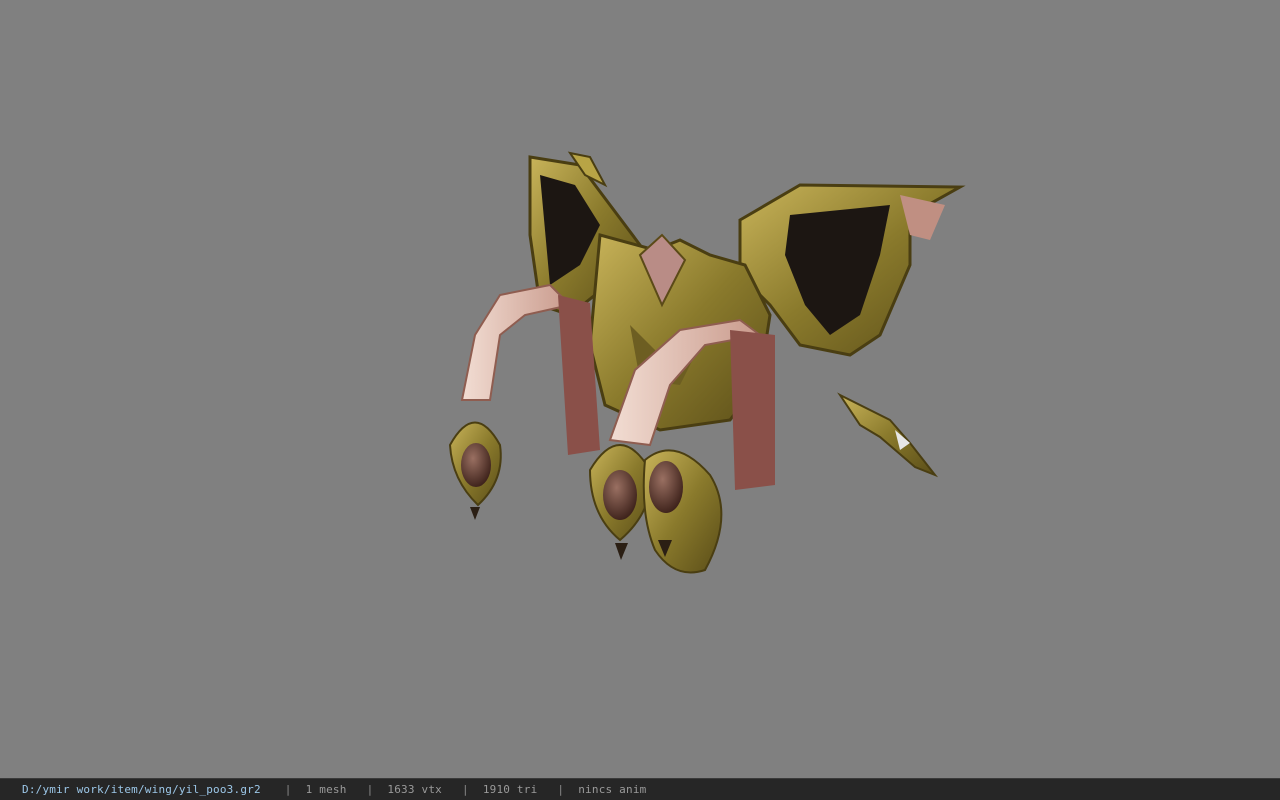 The height and width of the screenshot is (800, 1280). I want to click on file-path-label: D:/ymir work/item/wing/yil_poo3.gr2, so click(141, 789).